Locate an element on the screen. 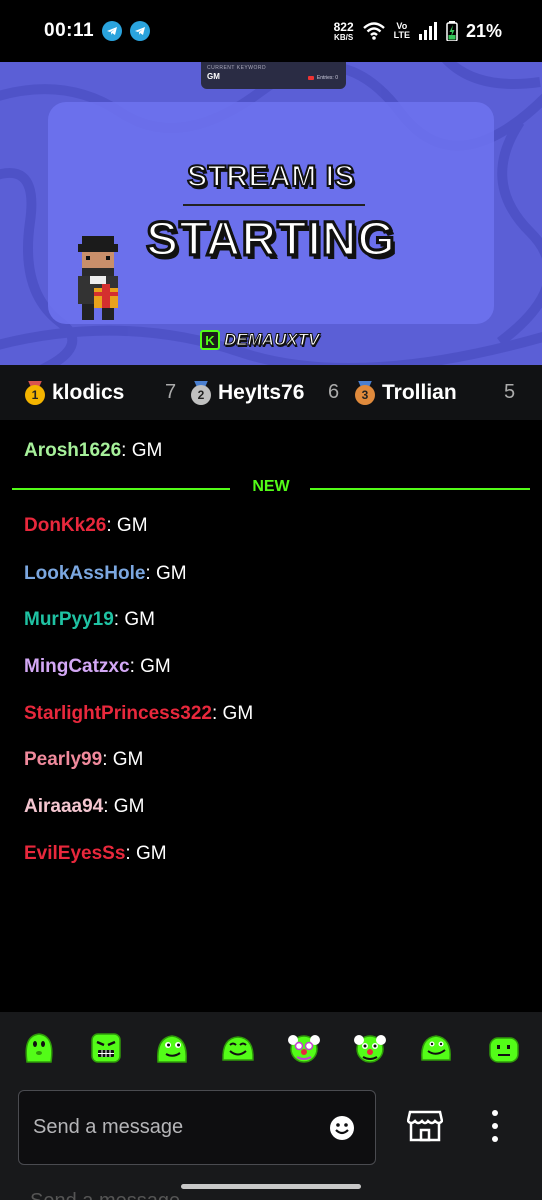 The height and width of the screenshot is (1200, 542). kick-emote-clown is located at coordinates (304, 1048).